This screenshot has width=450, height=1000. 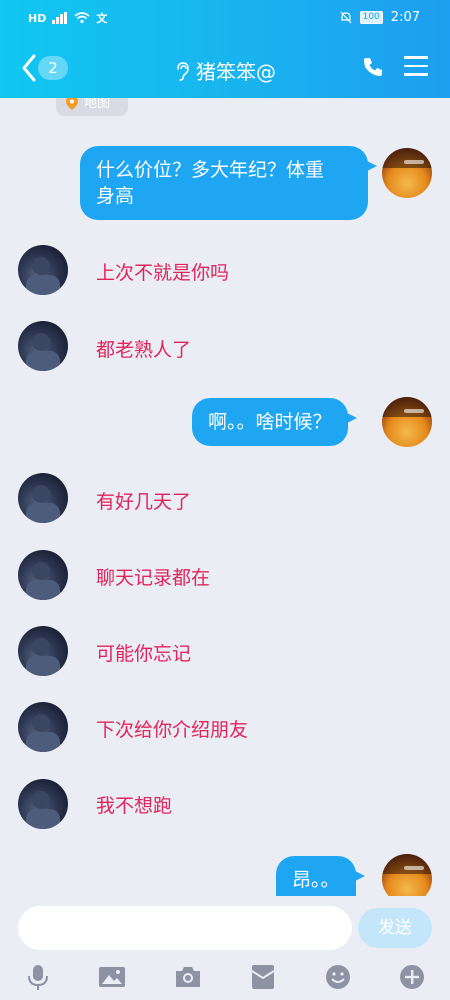 I want to click on message-text-received: 下次给你介绍朋友, so click(x=172, y=728).